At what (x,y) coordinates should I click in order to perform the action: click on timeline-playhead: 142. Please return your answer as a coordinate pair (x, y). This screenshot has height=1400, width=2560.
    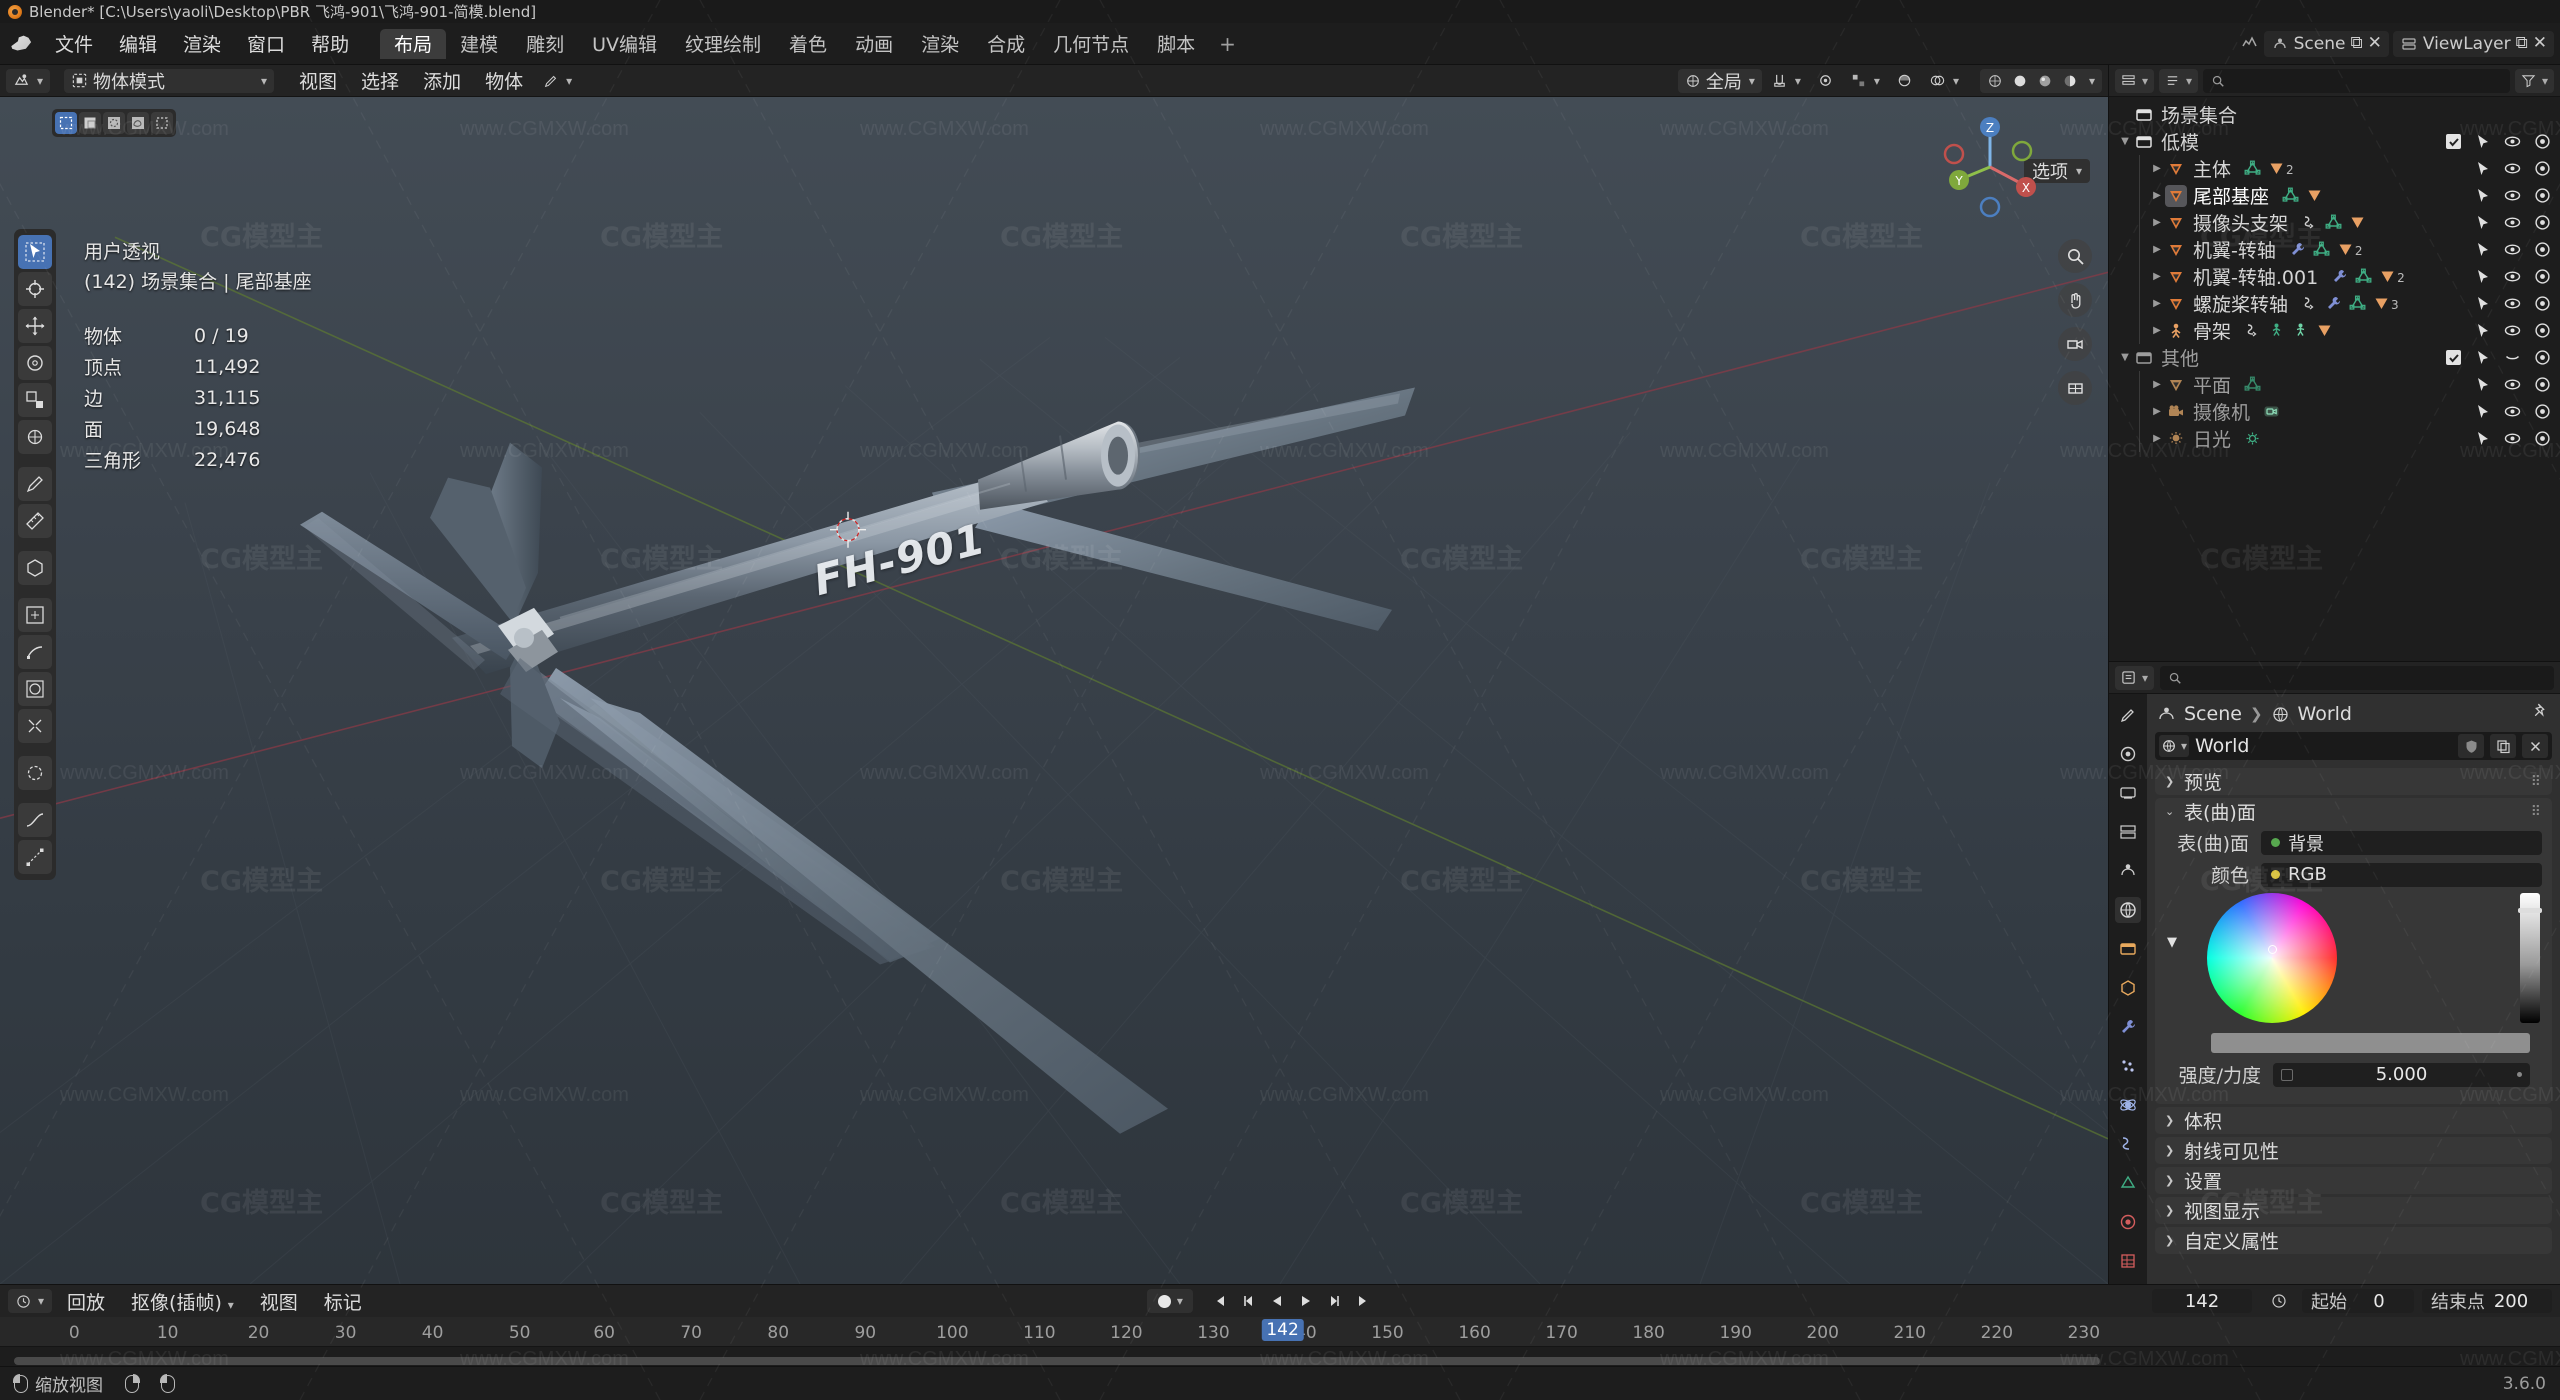
    Looking at the image, I should click on (1282, 1330).